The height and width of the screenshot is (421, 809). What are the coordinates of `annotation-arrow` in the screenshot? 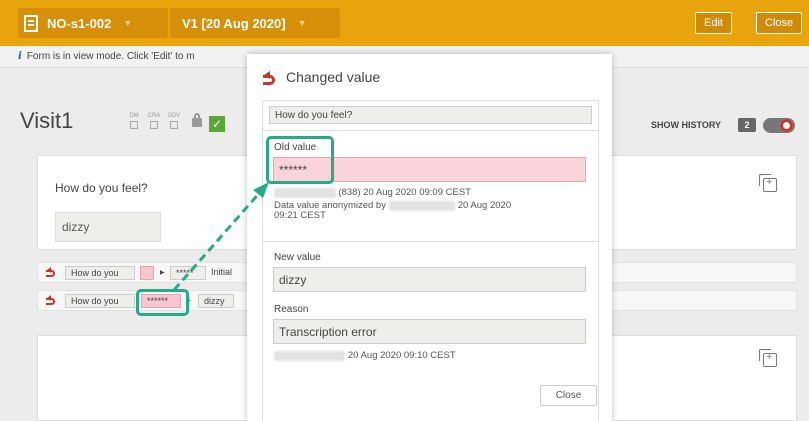 It's located at (220, 236).